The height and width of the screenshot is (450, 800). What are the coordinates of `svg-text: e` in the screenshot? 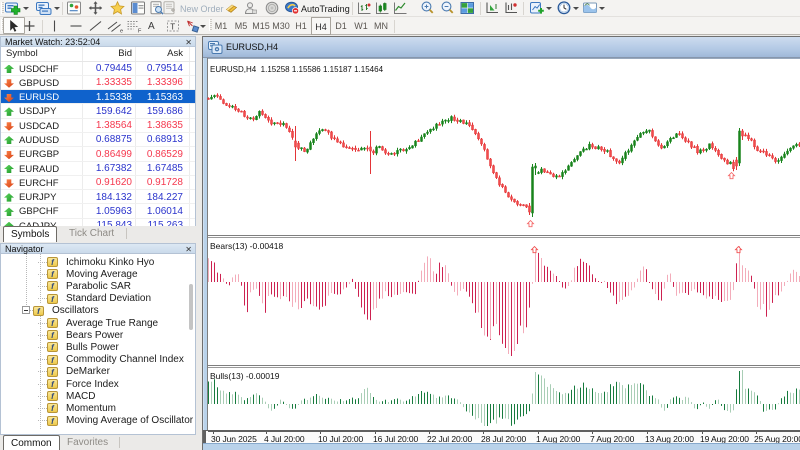 It's located at (121, 32).